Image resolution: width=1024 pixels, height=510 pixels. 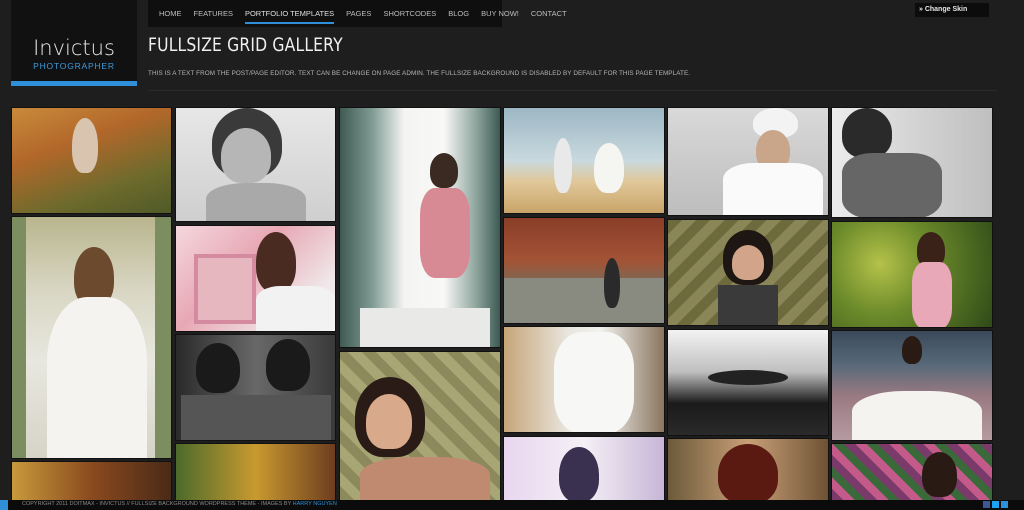 I want to click on change-skin-button: » Change Skin, so click(x=952, y=10).